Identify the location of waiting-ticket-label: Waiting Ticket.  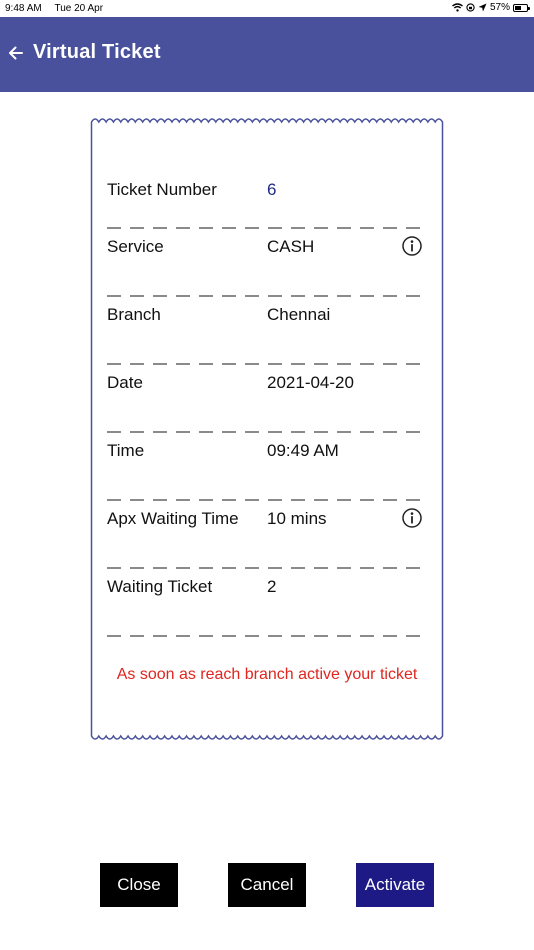
(160, 586).